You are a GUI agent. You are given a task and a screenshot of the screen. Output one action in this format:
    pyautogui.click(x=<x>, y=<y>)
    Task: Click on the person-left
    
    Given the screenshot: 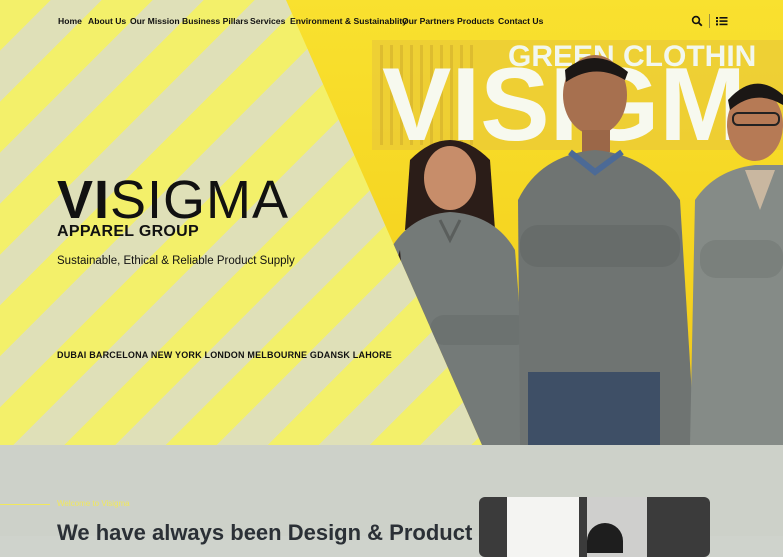 What is the action you would take?
    pyautogui.click(x=455, y=292)
    